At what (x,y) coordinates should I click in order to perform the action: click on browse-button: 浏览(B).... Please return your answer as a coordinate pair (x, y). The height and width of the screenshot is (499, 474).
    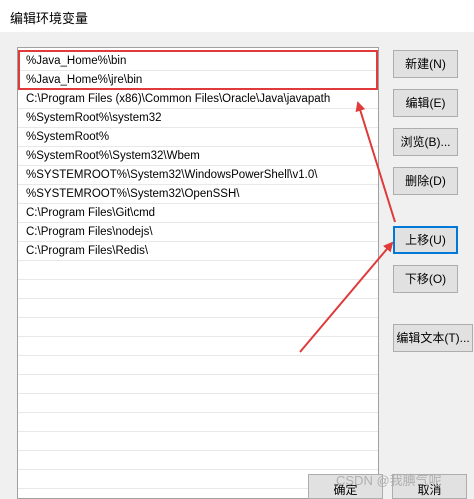
    Looking at the image, I should click on (425, 142).